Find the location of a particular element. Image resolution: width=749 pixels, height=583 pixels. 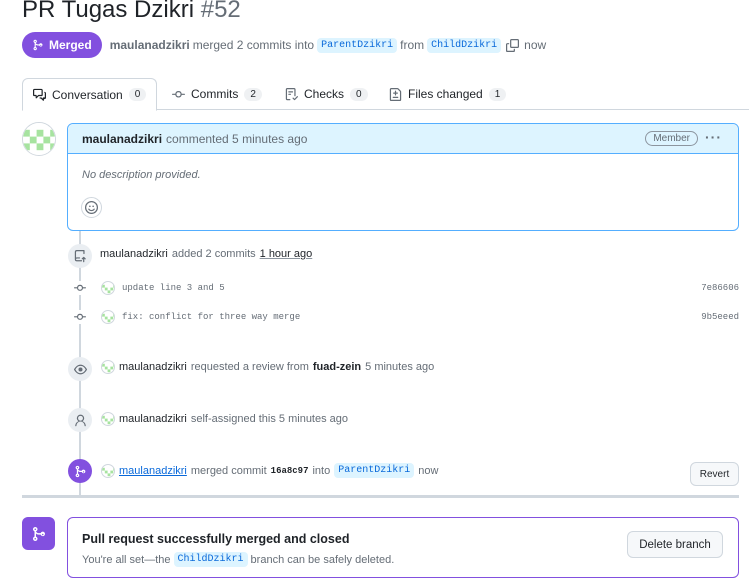

merge-status-suffix: branch can be safely deleted. is located at coordinates (322, 559).